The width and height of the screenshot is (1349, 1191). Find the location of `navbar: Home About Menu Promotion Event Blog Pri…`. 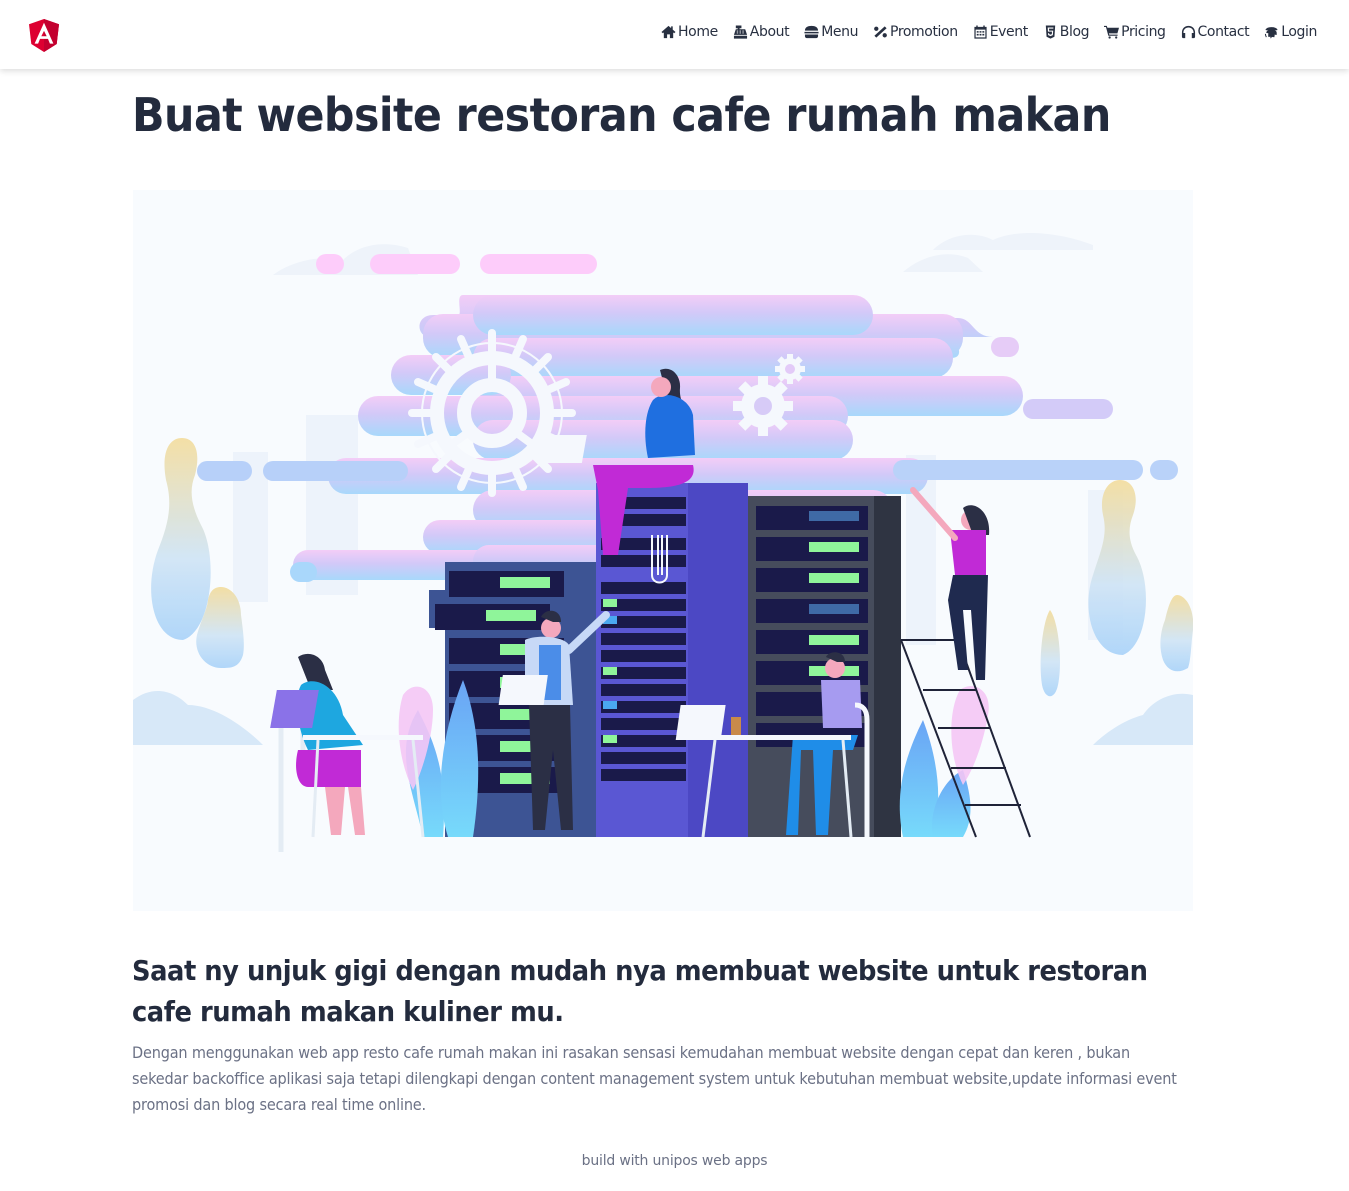

navbar: Home About Menu Promotion Event Blog Pri… is located at coordinates (674, 34).